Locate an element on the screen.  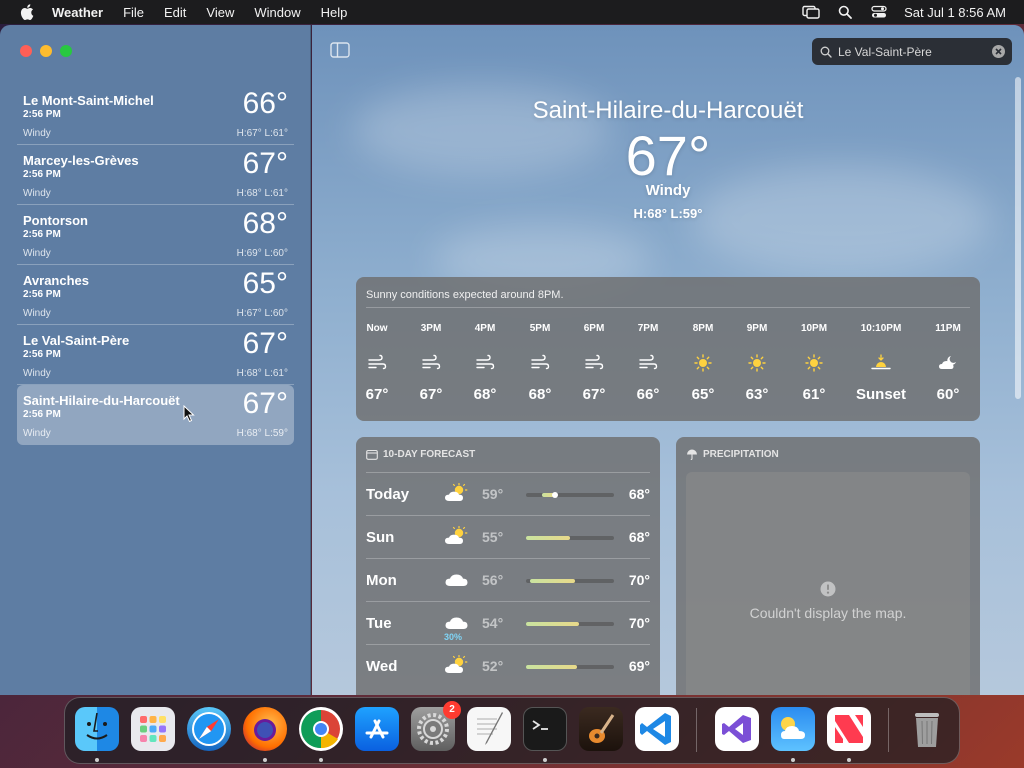
precipitation-card: PRECIPITATION Couldn't display the map. is located at coordinates (828, 566).